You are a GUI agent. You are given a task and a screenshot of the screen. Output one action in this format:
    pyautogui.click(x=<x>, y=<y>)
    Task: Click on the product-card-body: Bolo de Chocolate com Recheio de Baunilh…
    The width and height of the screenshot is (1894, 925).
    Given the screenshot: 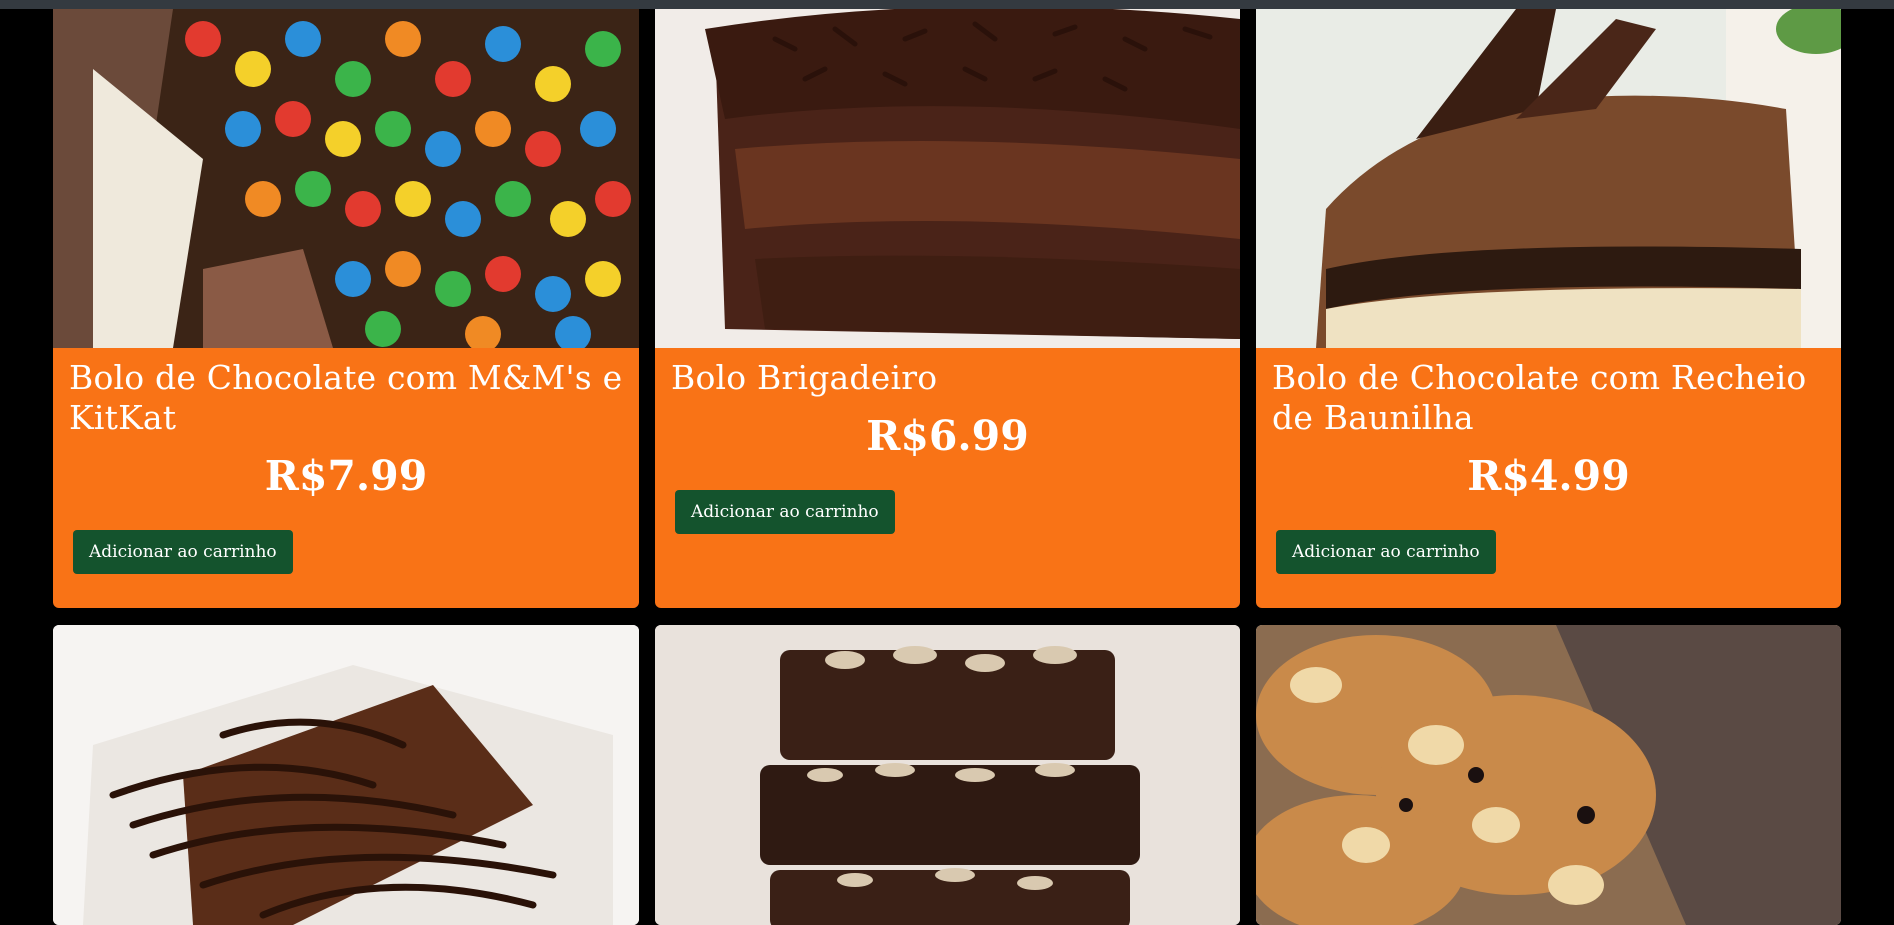 What is the action you would take?
    pyautogui.click(x=1548, y=478)
    